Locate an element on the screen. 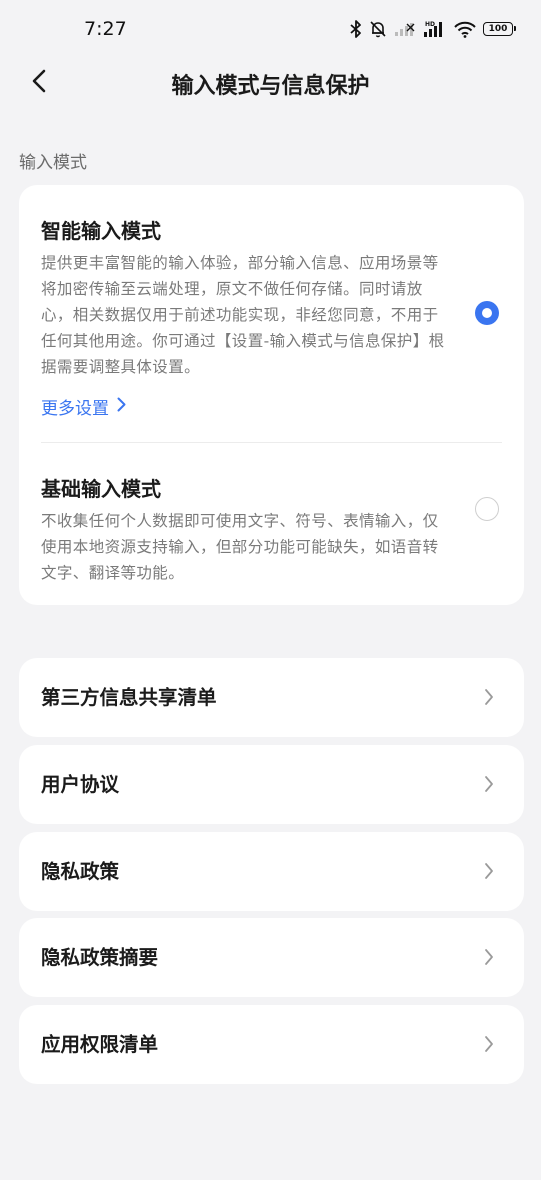 The width and height of the screenshot is (541, 1180). bluetooth-icon is located at coordinates (356, 29).